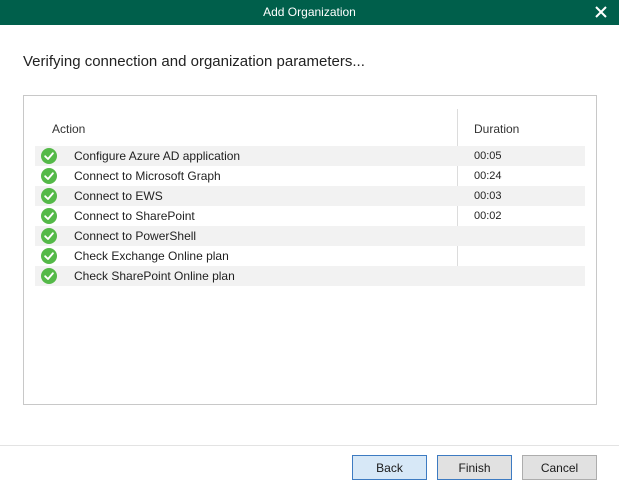  What do you see at coordinates (474, 467) in the screenshot?
I see `finish-button: Finish` at bounding box center [474, 467].